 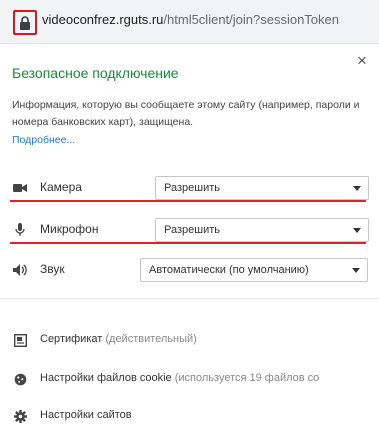 I want to click on site-settings-label: Настройки сайтов, so click(x=86, y=415).